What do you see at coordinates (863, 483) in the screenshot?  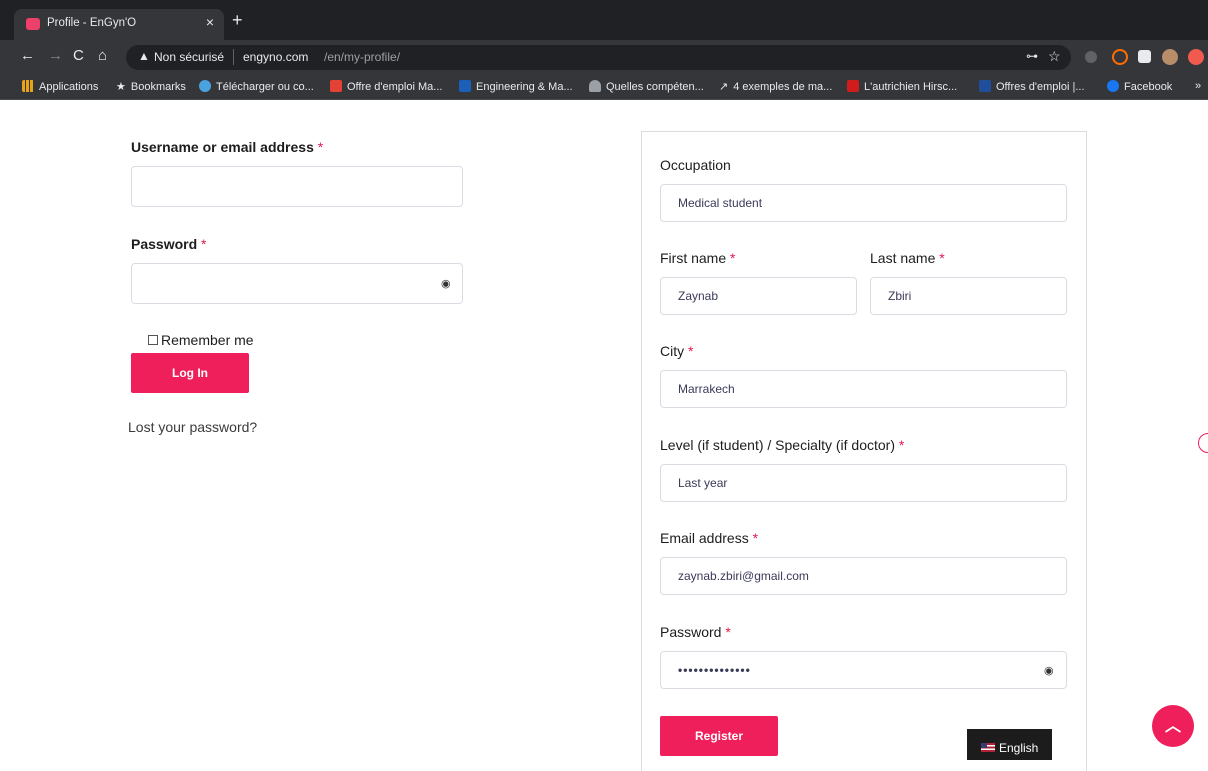 I see `level-input: Last year` at bounding box center [863, 483].